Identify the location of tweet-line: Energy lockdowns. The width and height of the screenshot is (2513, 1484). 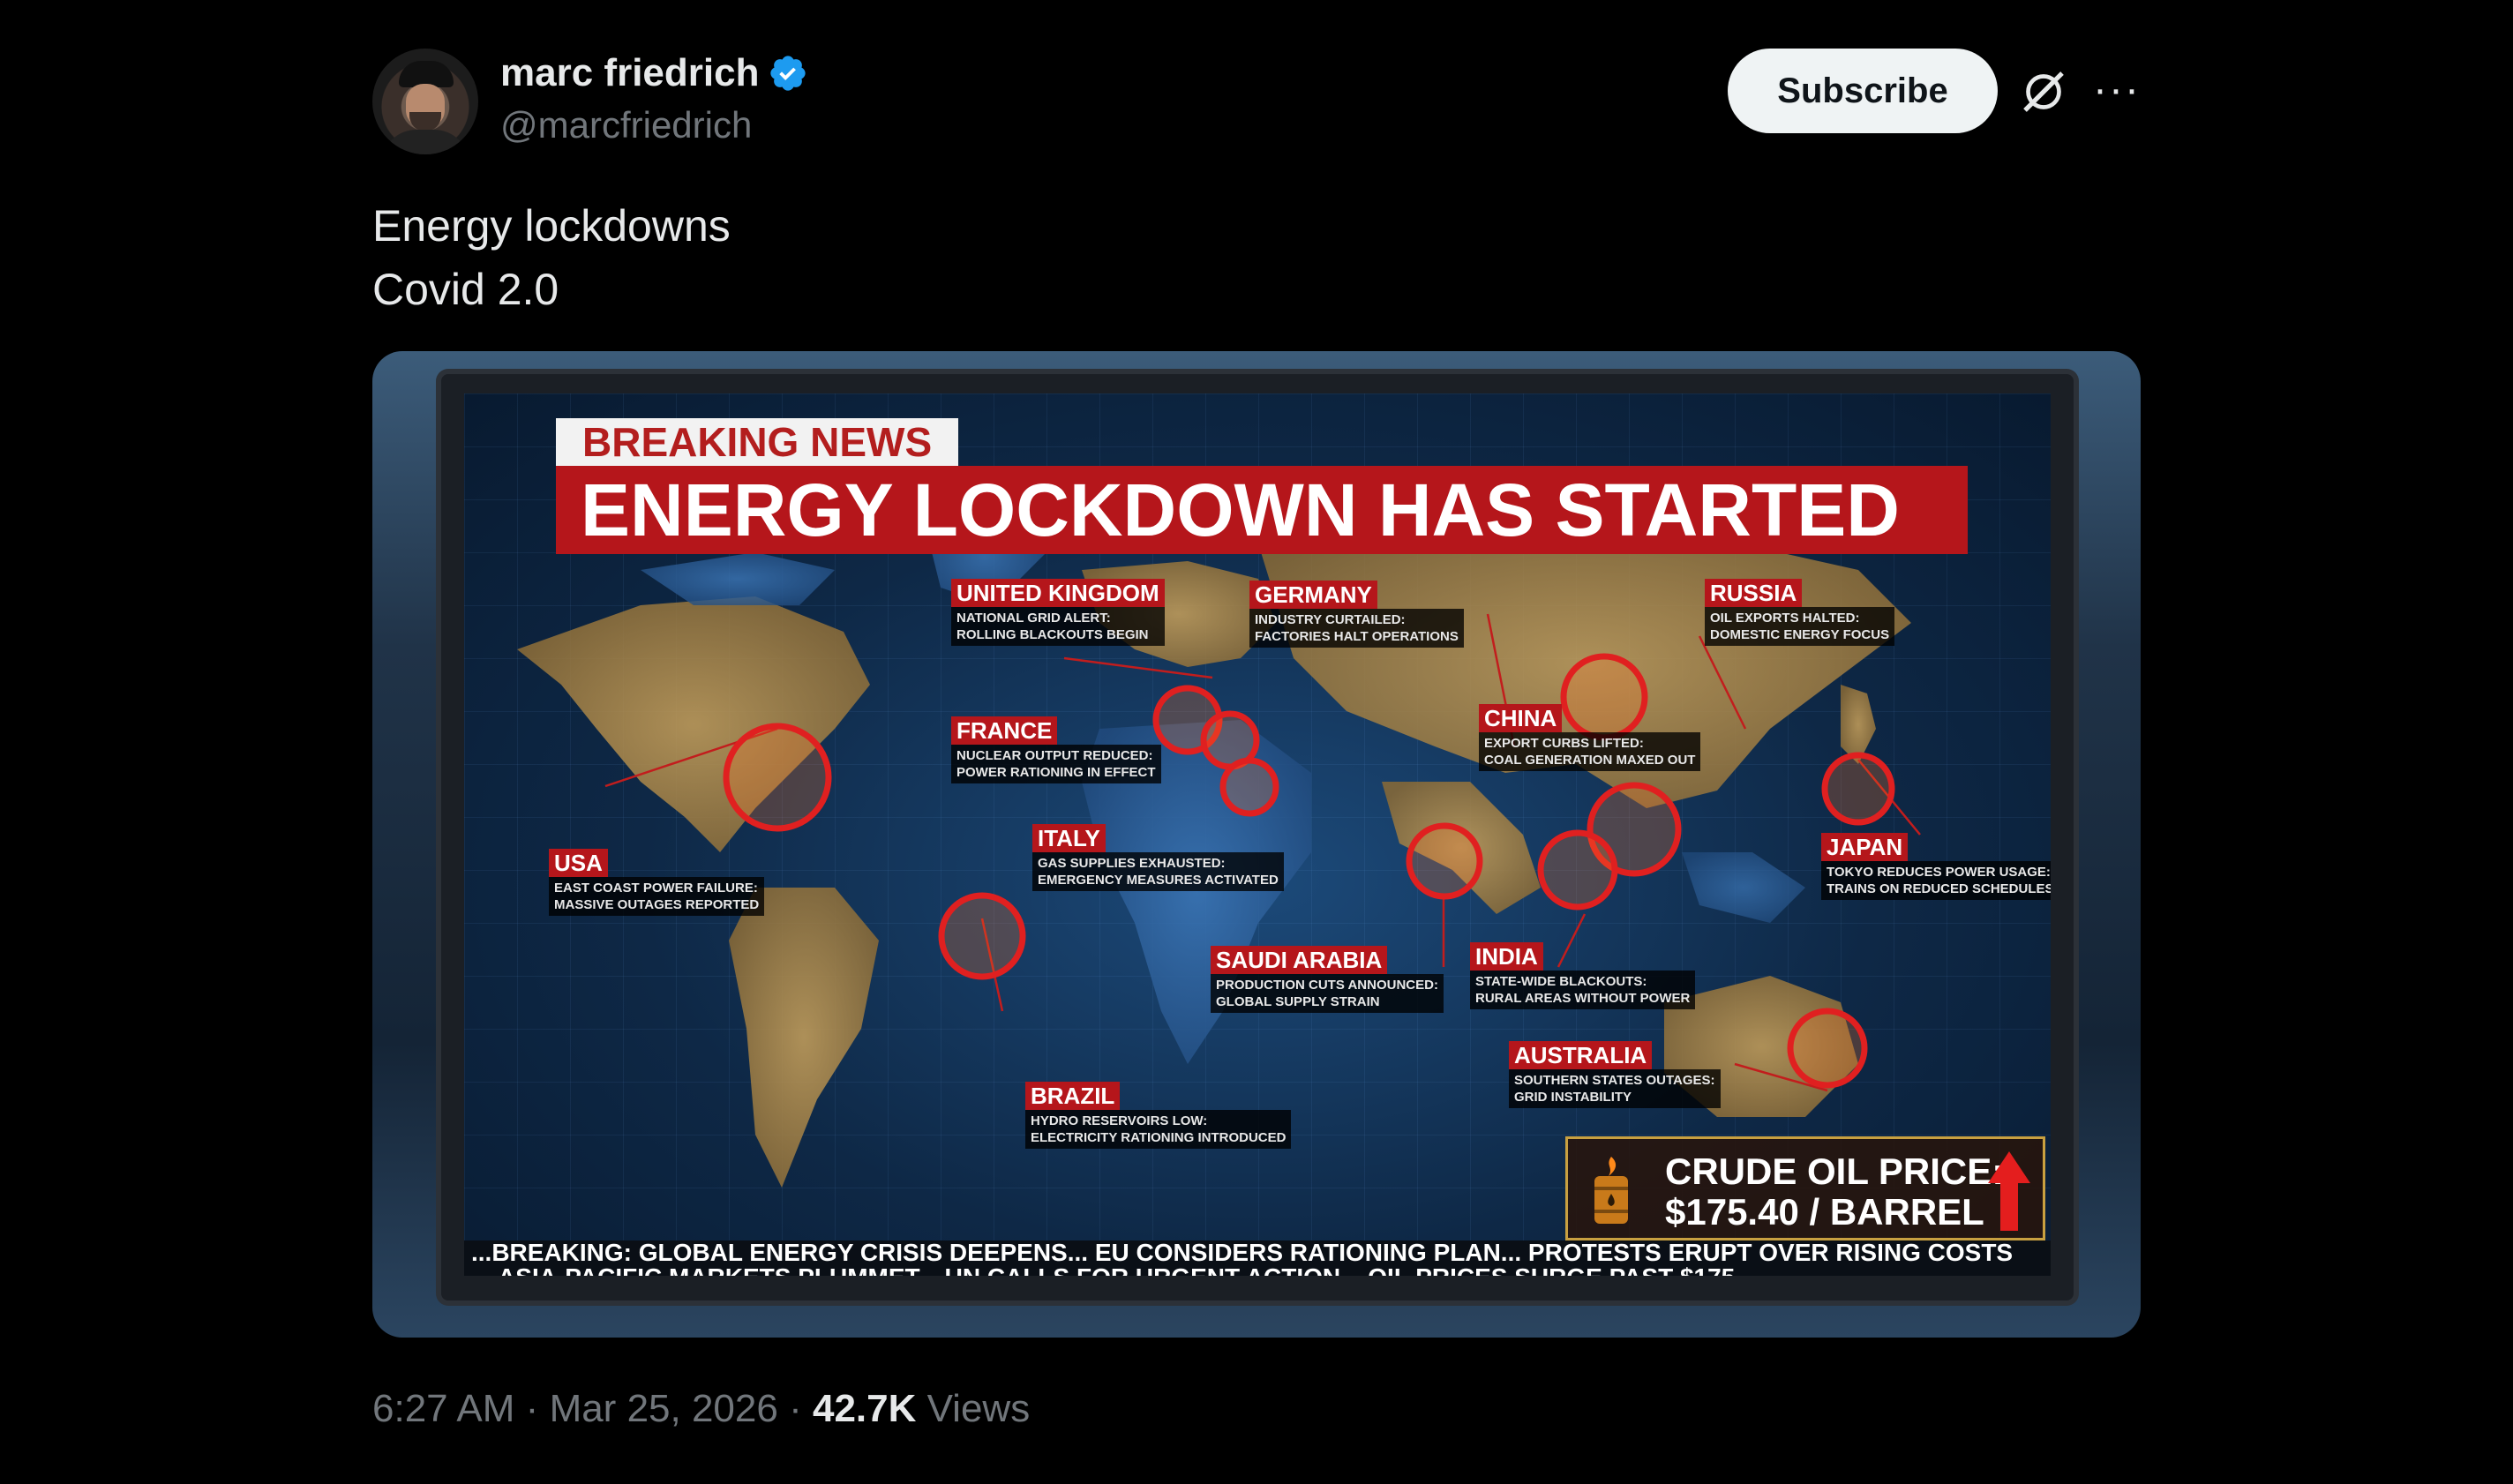
(552, 226).